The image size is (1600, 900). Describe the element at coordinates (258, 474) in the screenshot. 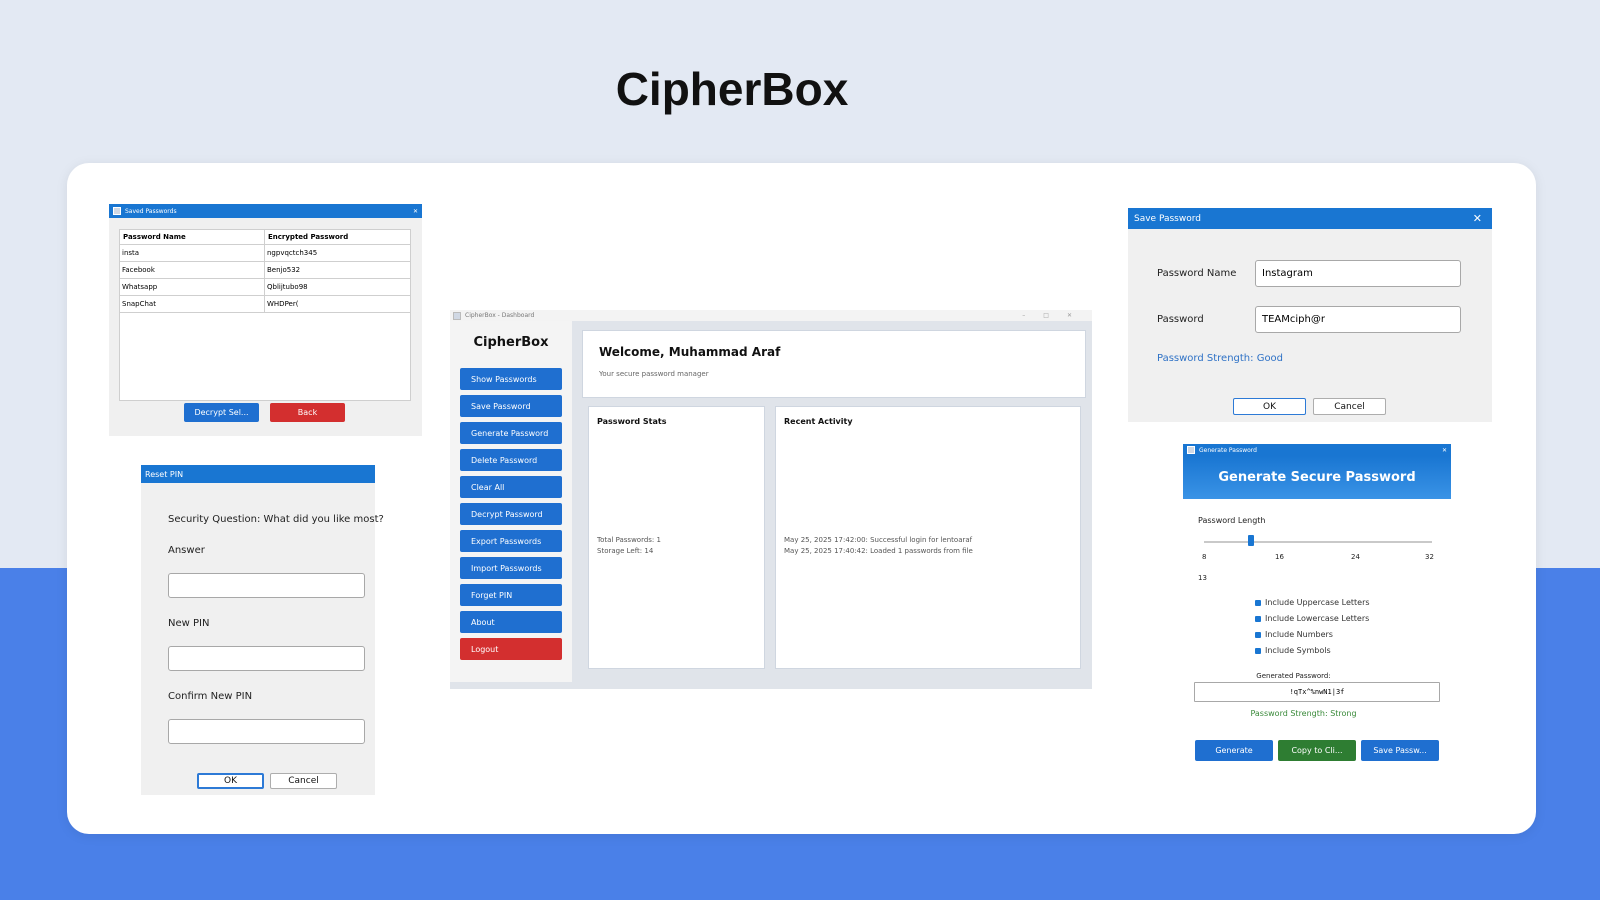

I see `reset-titlebar: Reset PIN` at that location.